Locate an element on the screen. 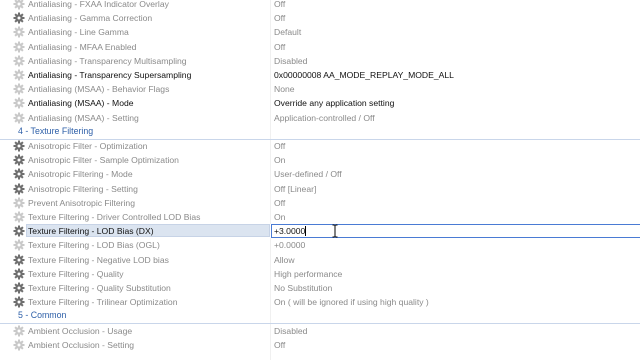  setting-name: Texture Filtering - Quality Substitution is located at coordinates (99, 288).